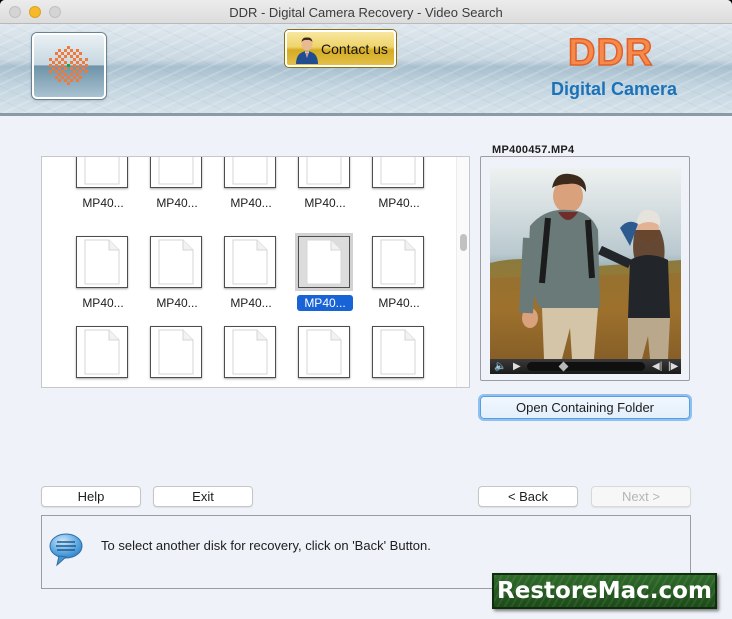 This screenshot has width=732, height=619. I want to click on video-preview, so click(585, 263).